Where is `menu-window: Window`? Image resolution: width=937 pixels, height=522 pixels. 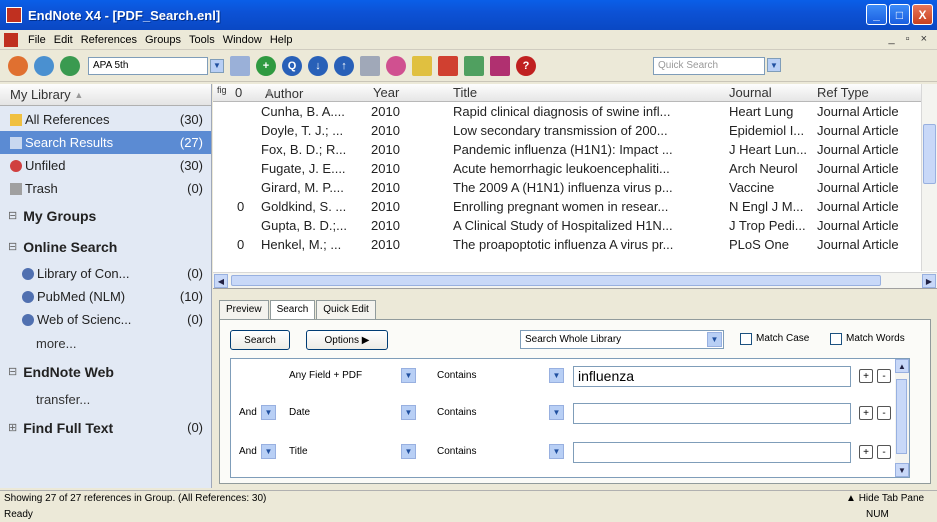
menu-window: Window is located at coordinates (242, 40).